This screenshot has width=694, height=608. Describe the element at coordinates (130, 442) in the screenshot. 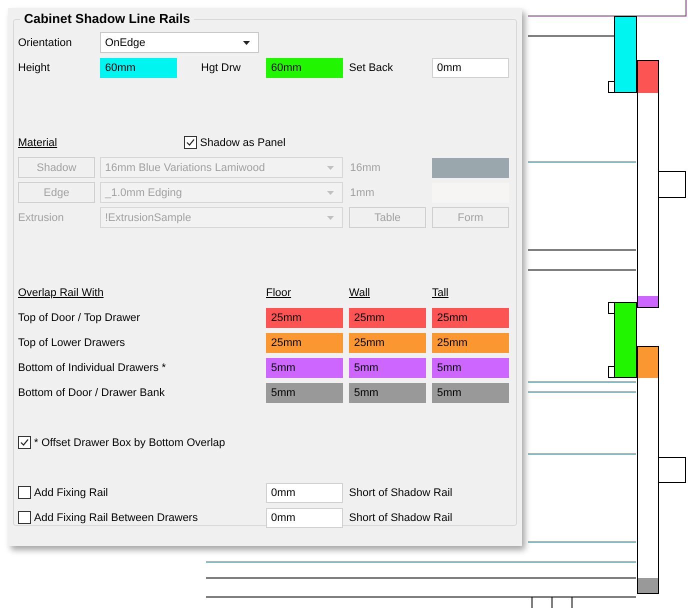

I see `checkbox-label: * Offset Drawer Box by Bottom Overlap` at that location.